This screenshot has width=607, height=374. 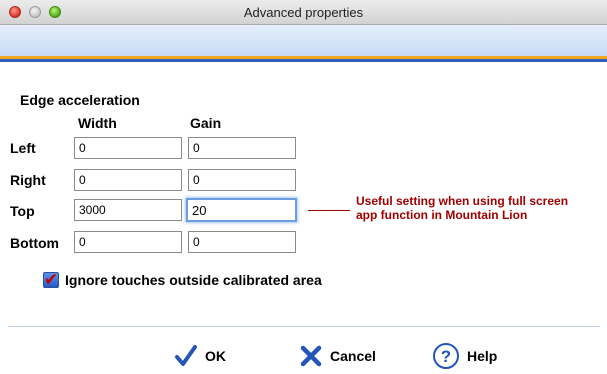 What do you see at coordinates (97, 123) in the screenshot?
I see `column-header-width: Width` at bounding box center [97, 123].